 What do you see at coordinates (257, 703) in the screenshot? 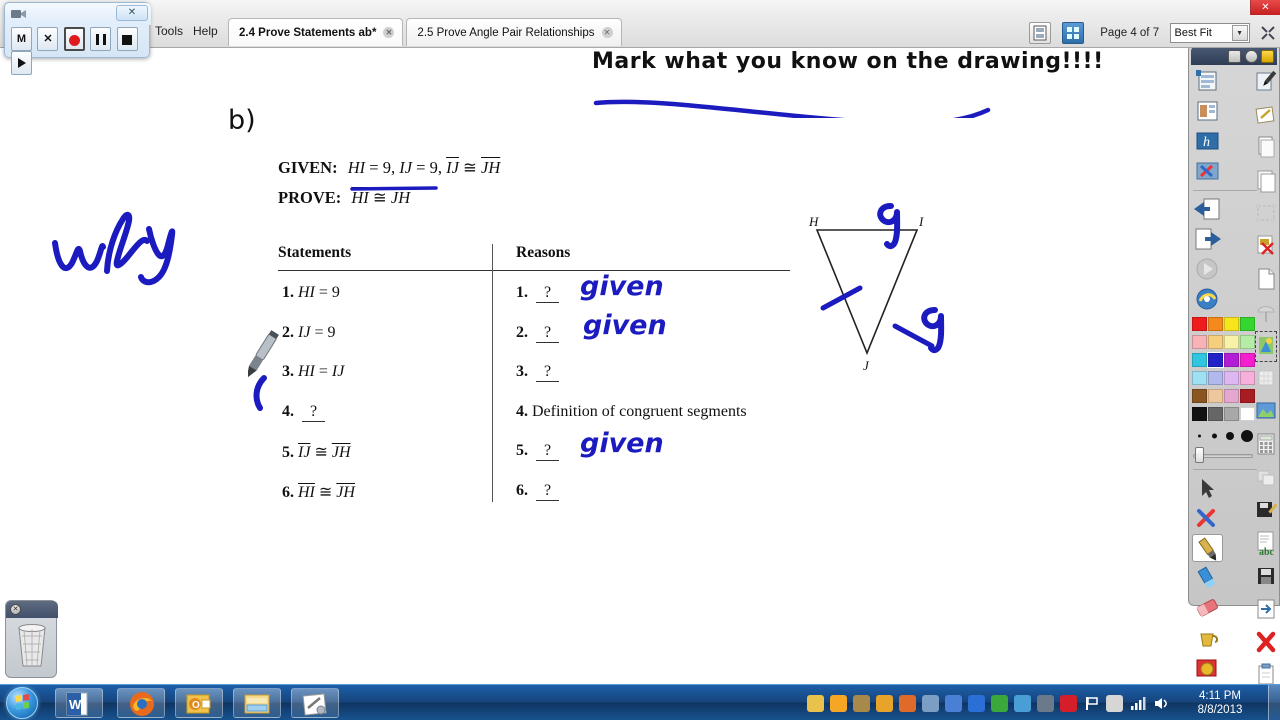
I see `taskbar-explorer` at bounding box center [257, 703].